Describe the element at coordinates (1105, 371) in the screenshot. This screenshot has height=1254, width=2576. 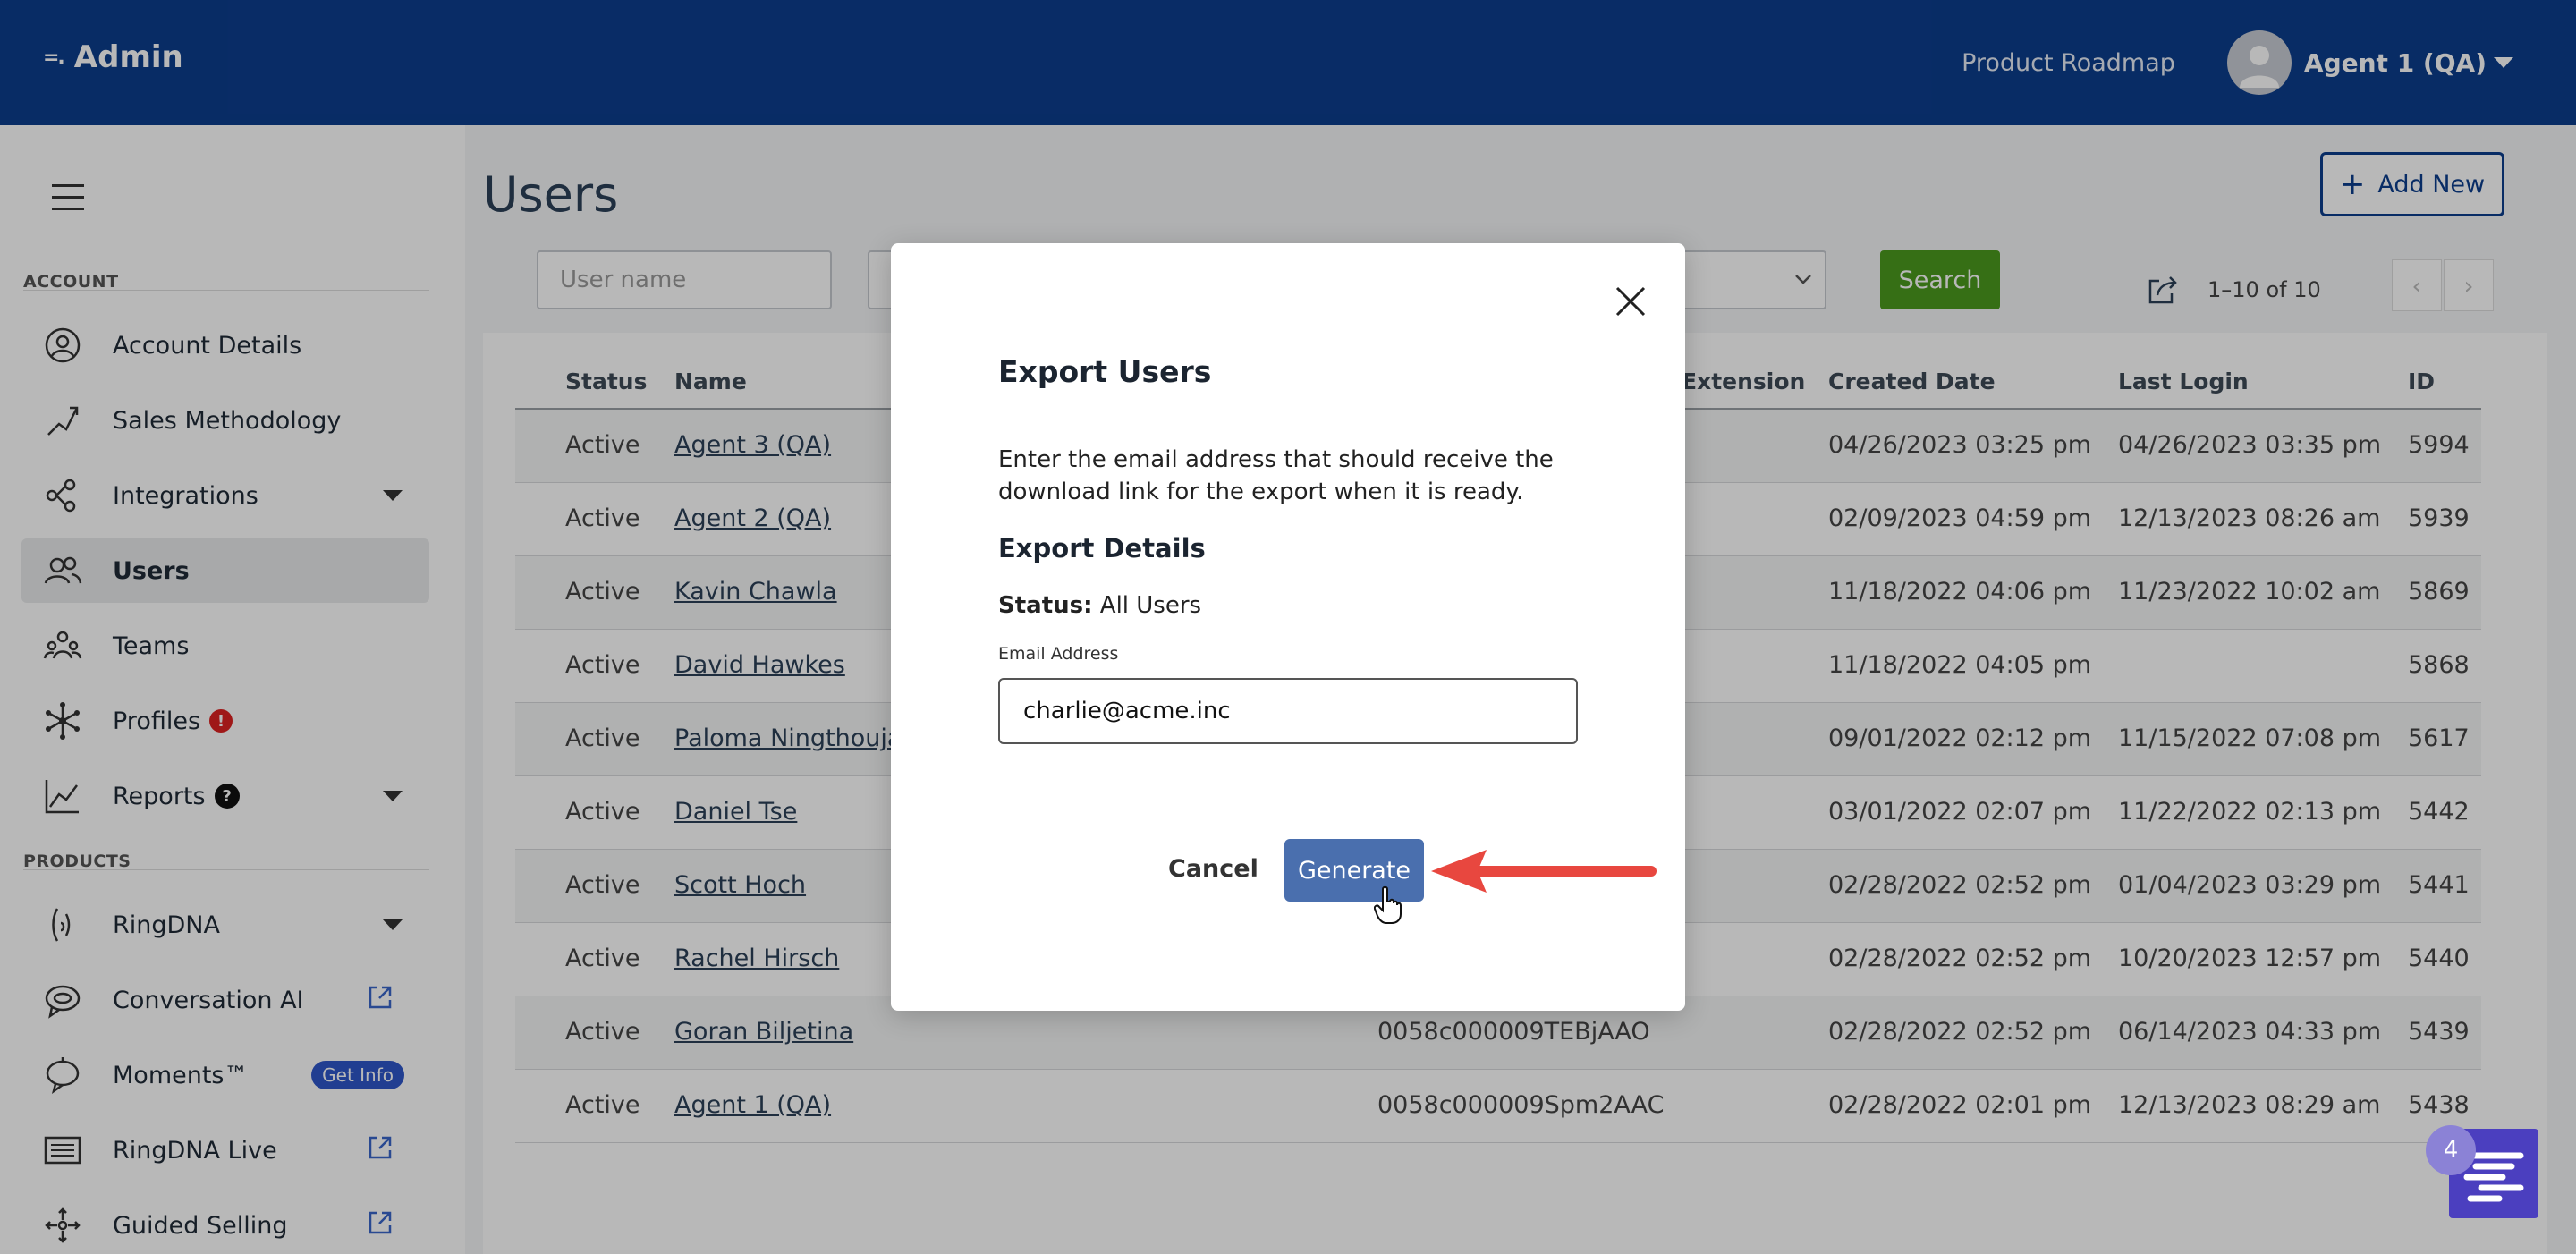
I see `modal-title: Export Users` at that location.